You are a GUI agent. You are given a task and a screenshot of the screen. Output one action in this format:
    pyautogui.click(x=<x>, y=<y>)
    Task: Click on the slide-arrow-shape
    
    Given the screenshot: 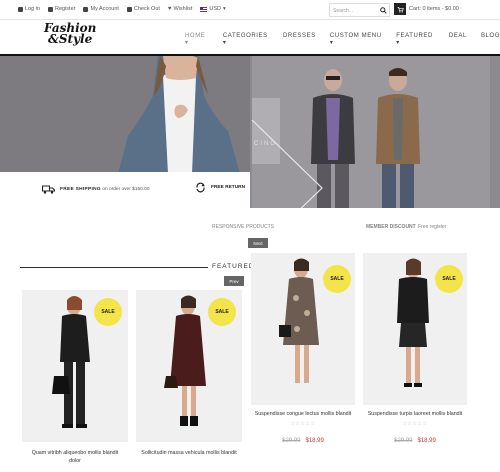 What is the action you would take?
    pyautogui.click(x=287, y=163)
    